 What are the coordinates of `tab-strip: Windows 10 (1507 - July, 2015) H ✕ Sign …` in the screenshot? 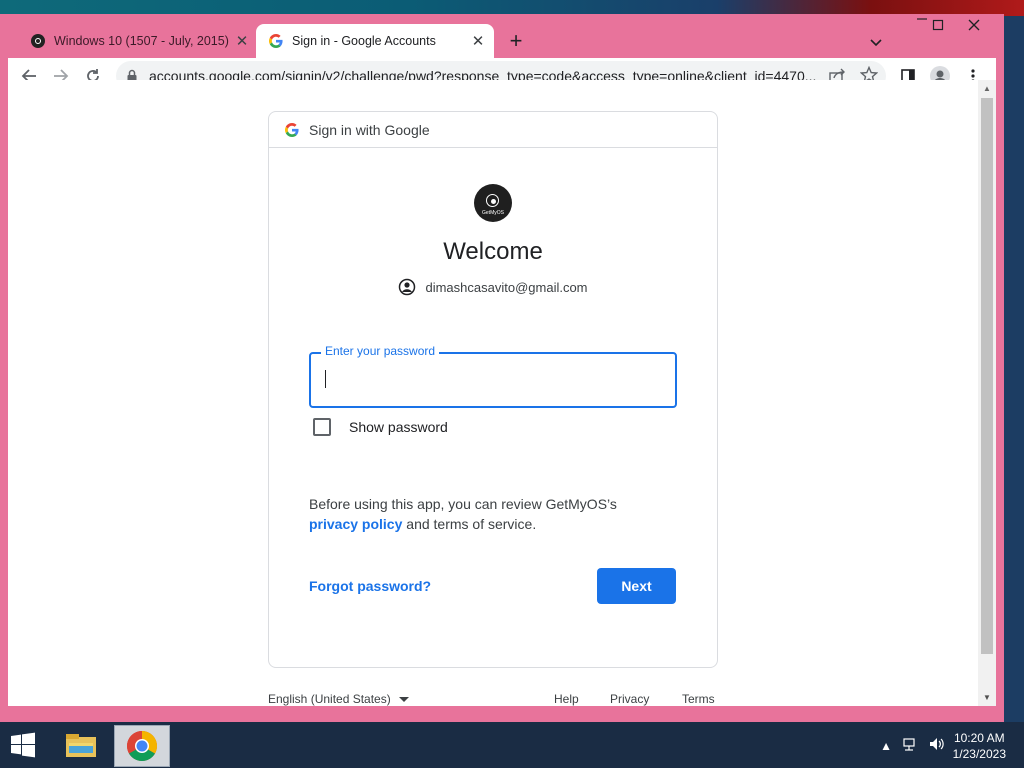 It's located at (506, 41).